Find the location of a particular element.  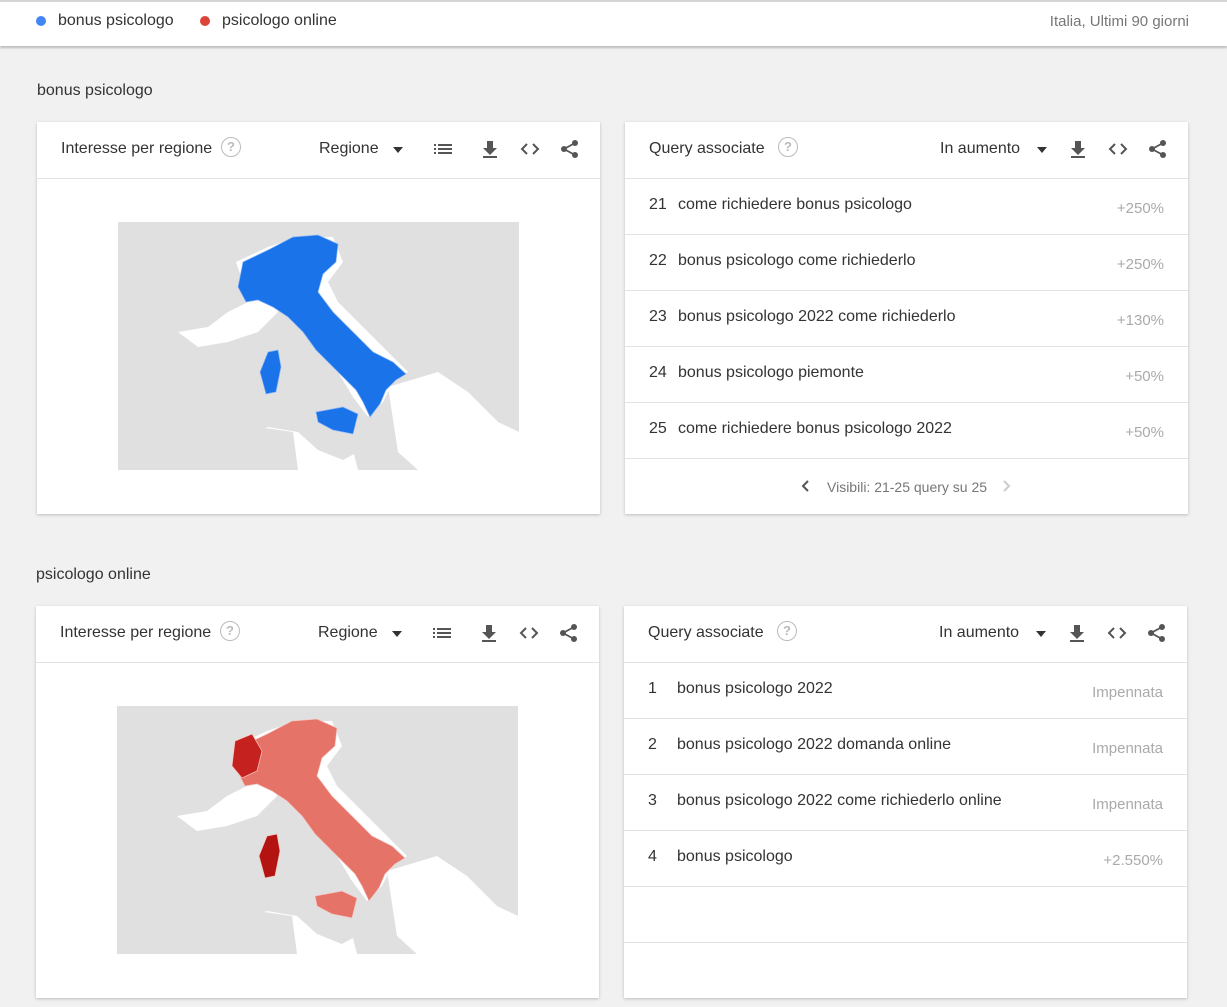

query-text: bonus psicologo 2022 domanda online is located at coordinates (814, 745).